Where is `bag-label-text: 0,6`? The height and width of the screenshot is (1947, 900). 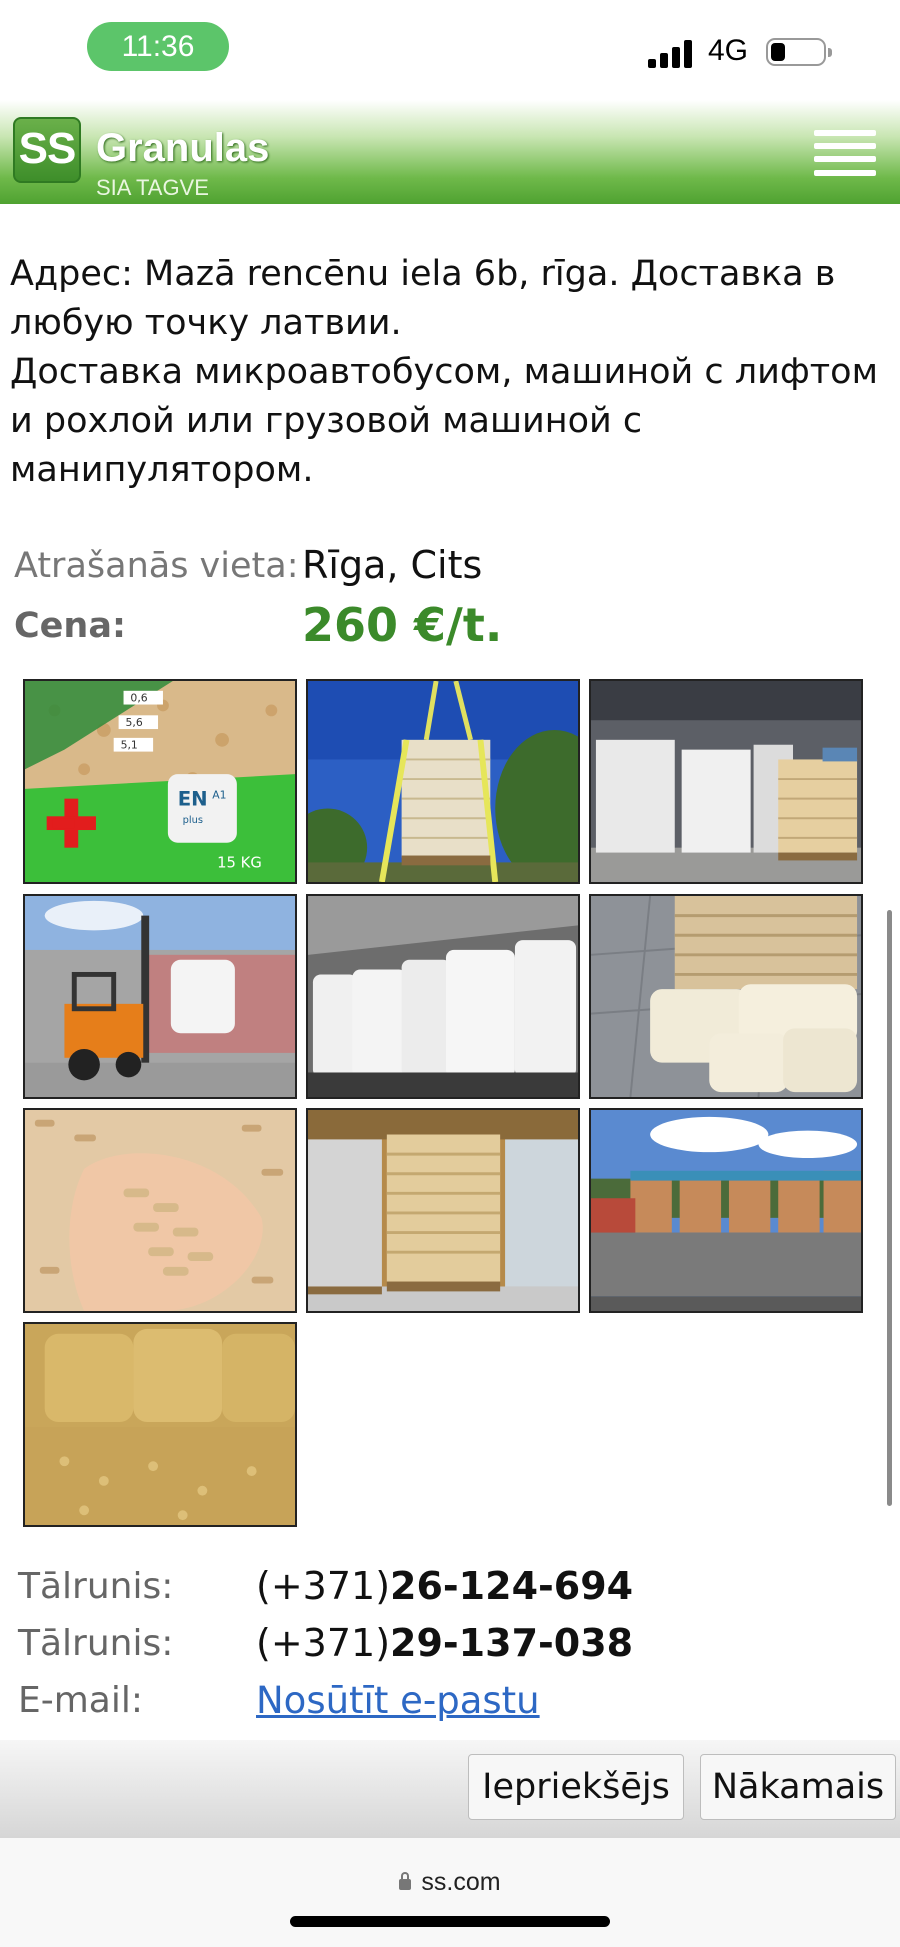 bag-label-text: 0,6 is located at coordinates (138, 698).